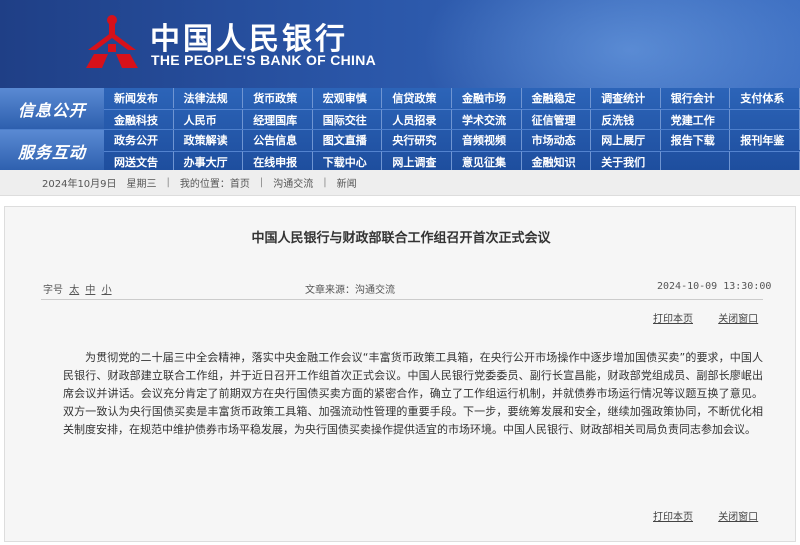 The image size is (800, 545). I want to click on breadcrumb-home: 首页, so click(240, 182).